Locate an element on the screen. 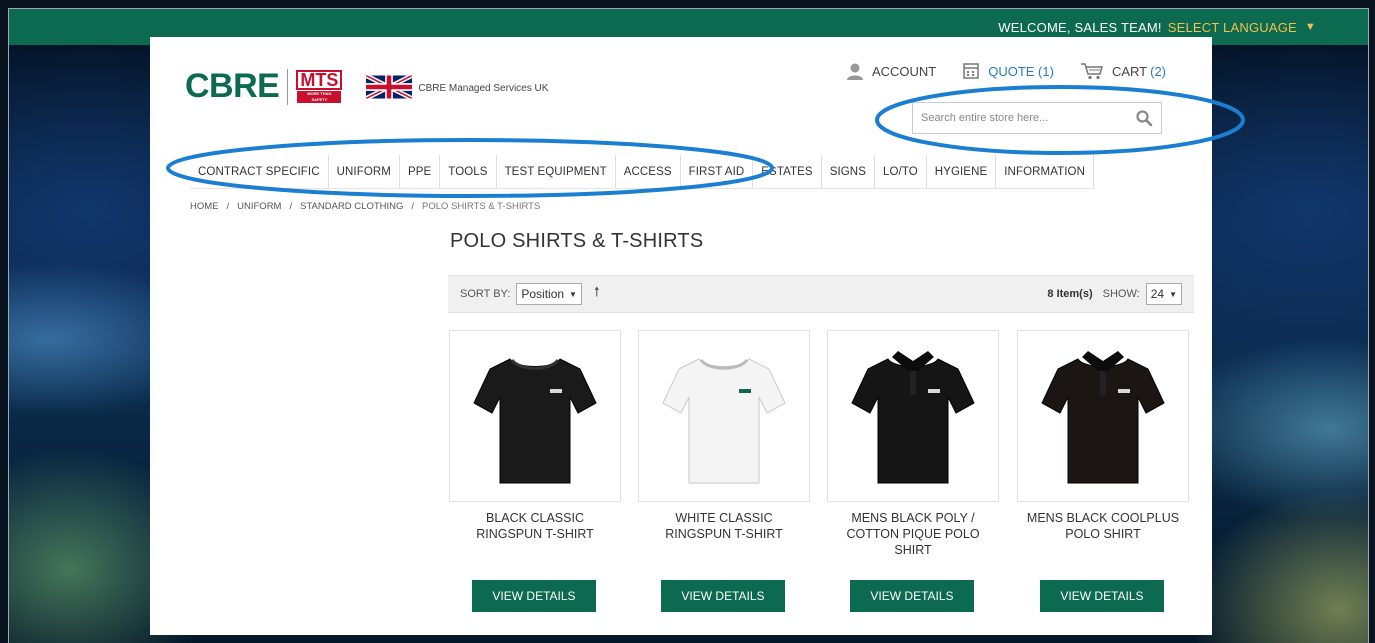 This screenshot has height=643, width=1375. nav-item-hygiene: HYGIENE is located at coordinates (962, 171).